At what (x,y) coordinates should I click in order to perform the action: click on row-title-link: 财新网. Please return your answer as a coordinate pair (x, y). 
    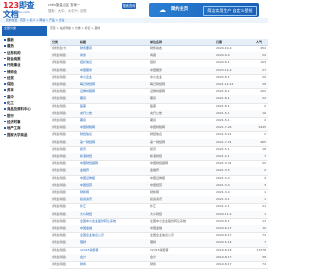
    Looking at the image, I should click on (113, 192).